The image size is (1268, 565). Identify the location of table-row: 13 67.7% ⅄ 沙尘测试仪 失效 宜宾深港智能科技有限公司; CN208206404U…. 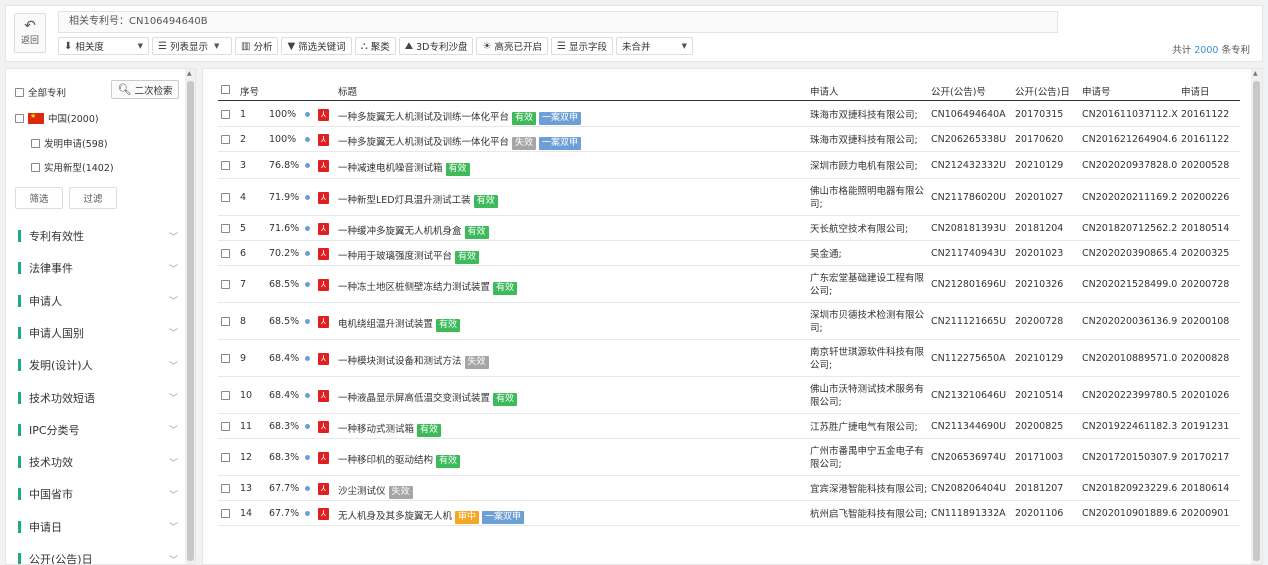
(729, 488).